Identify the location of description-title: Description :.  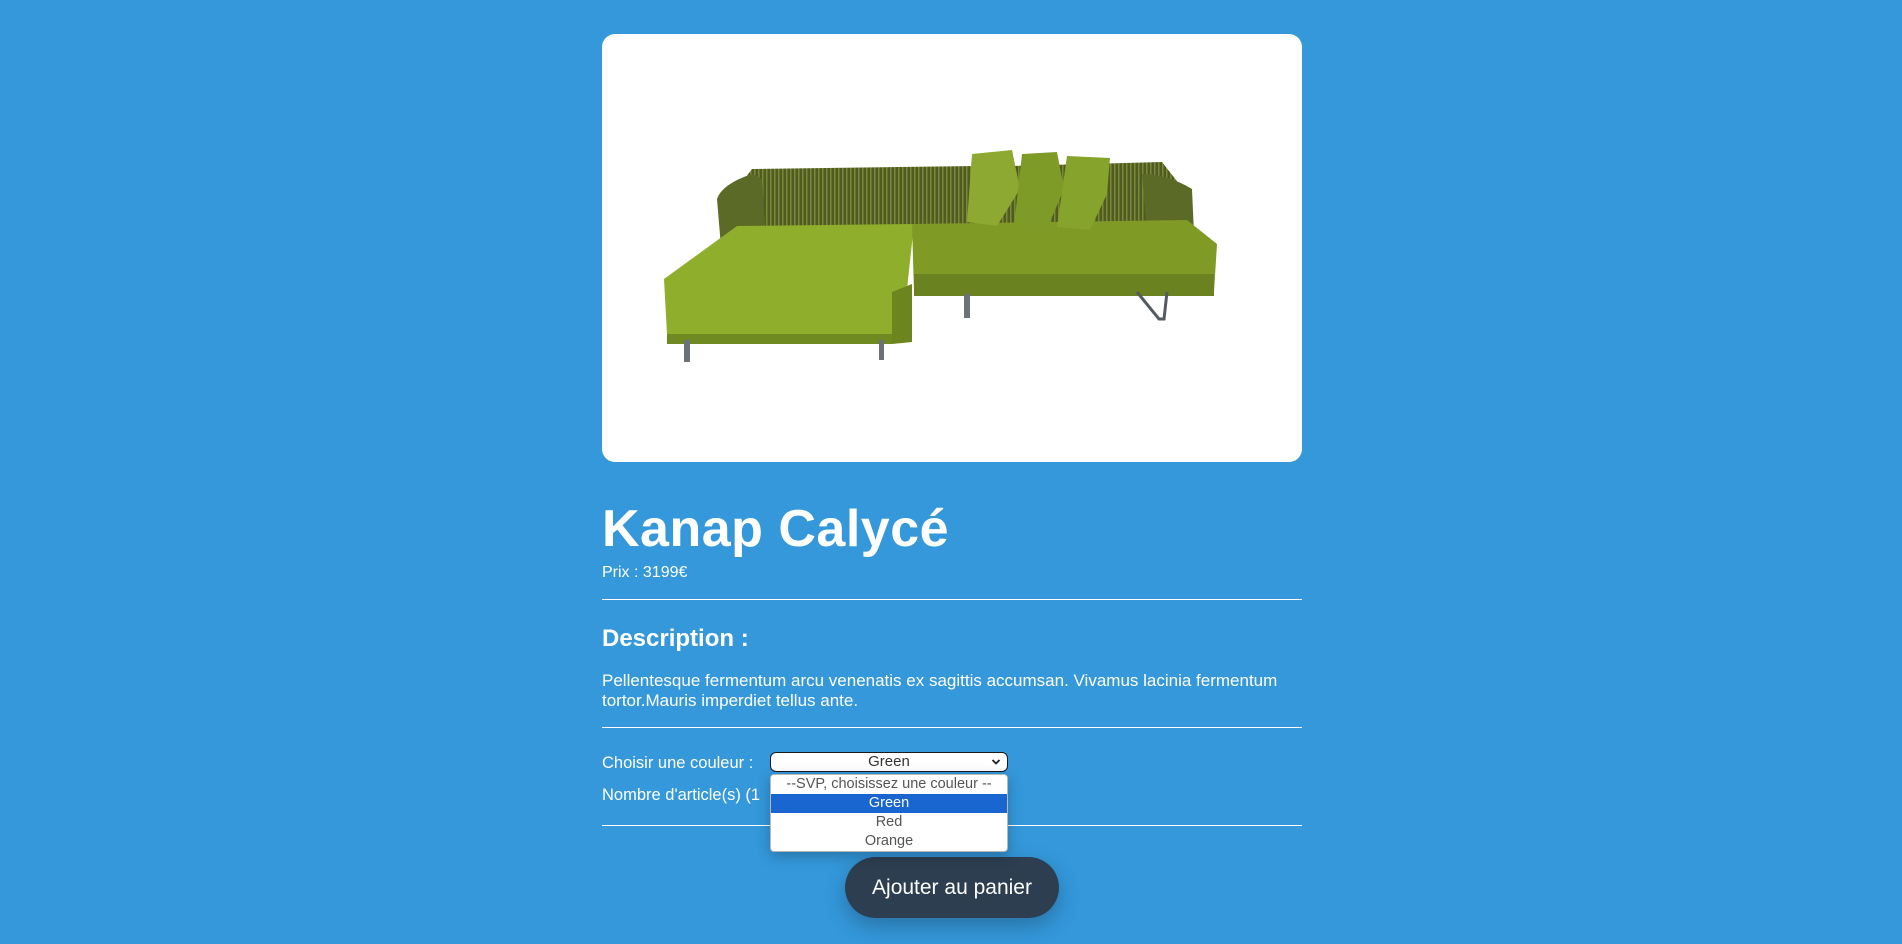
(675, 638).